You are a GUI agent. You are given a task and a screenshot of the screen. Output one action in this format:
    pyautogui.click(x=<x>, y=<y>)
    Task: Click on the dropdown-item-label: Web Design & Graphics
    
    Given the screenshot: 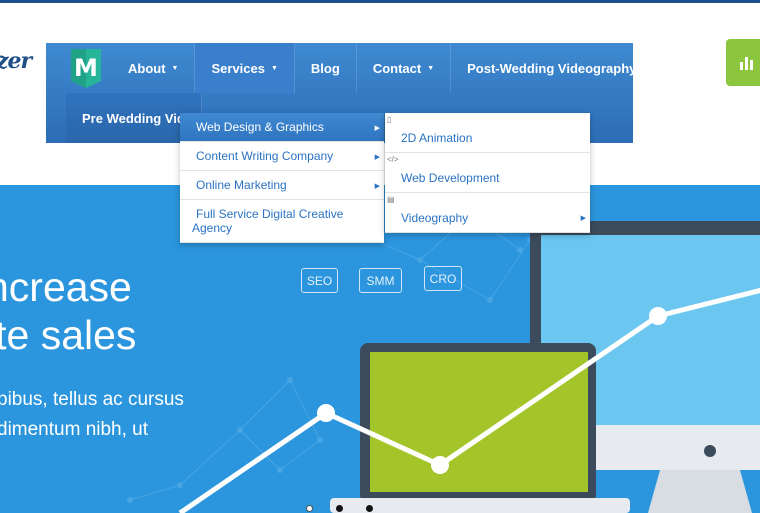 What is the action you would take?
    pyautogui.click(x=260, y=127)
    